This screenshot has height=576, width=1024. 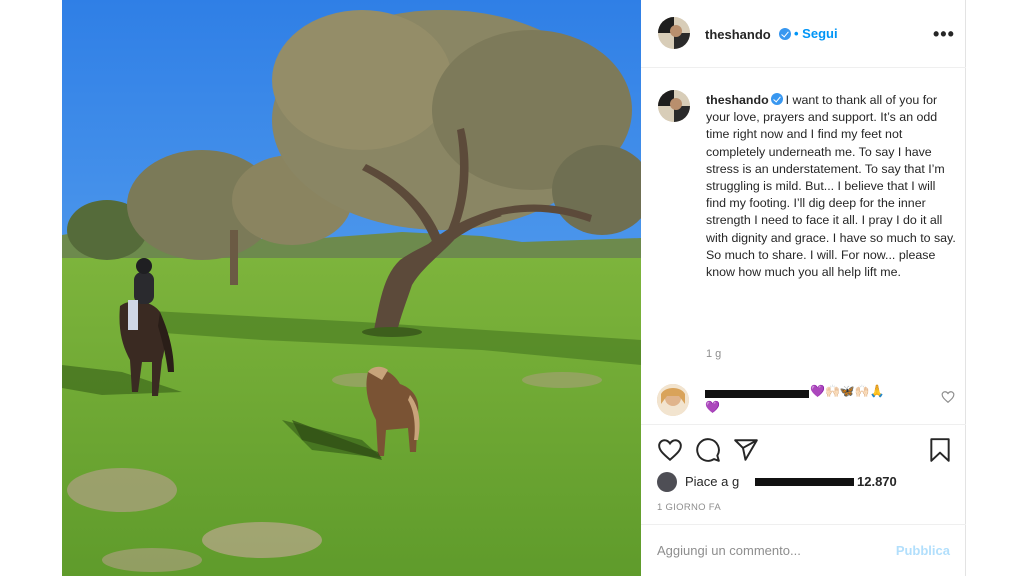 What do you see at coordinates (803, 448) in the screenshot?
I see `action-bar` at bounding box center [803, 448].